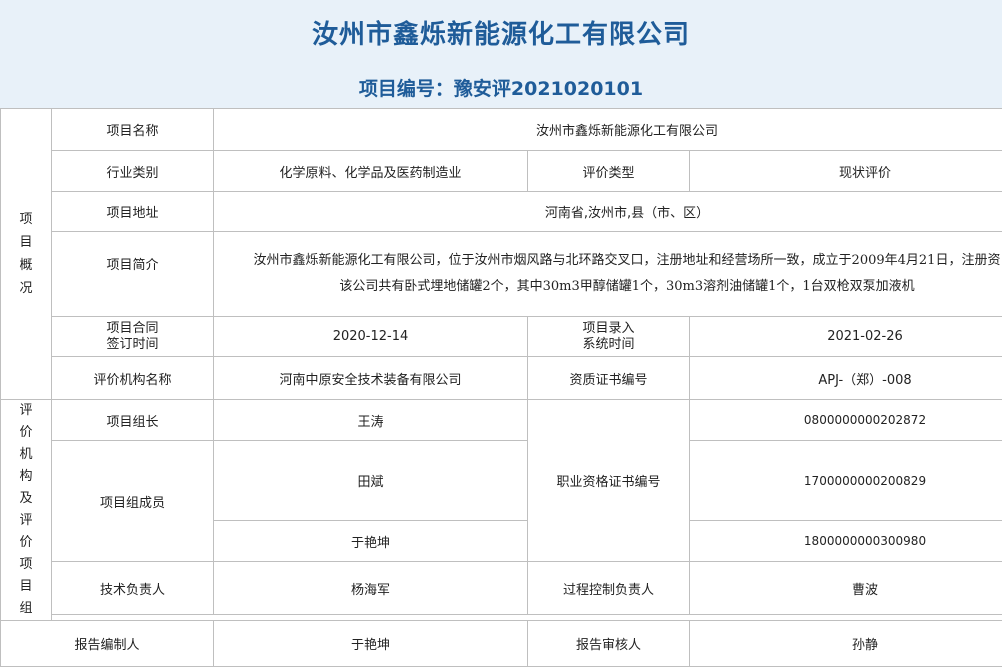 The width and height of the screenshot is (1002, 667). I want to click on leader-value: 王涛, so click(371, 420).